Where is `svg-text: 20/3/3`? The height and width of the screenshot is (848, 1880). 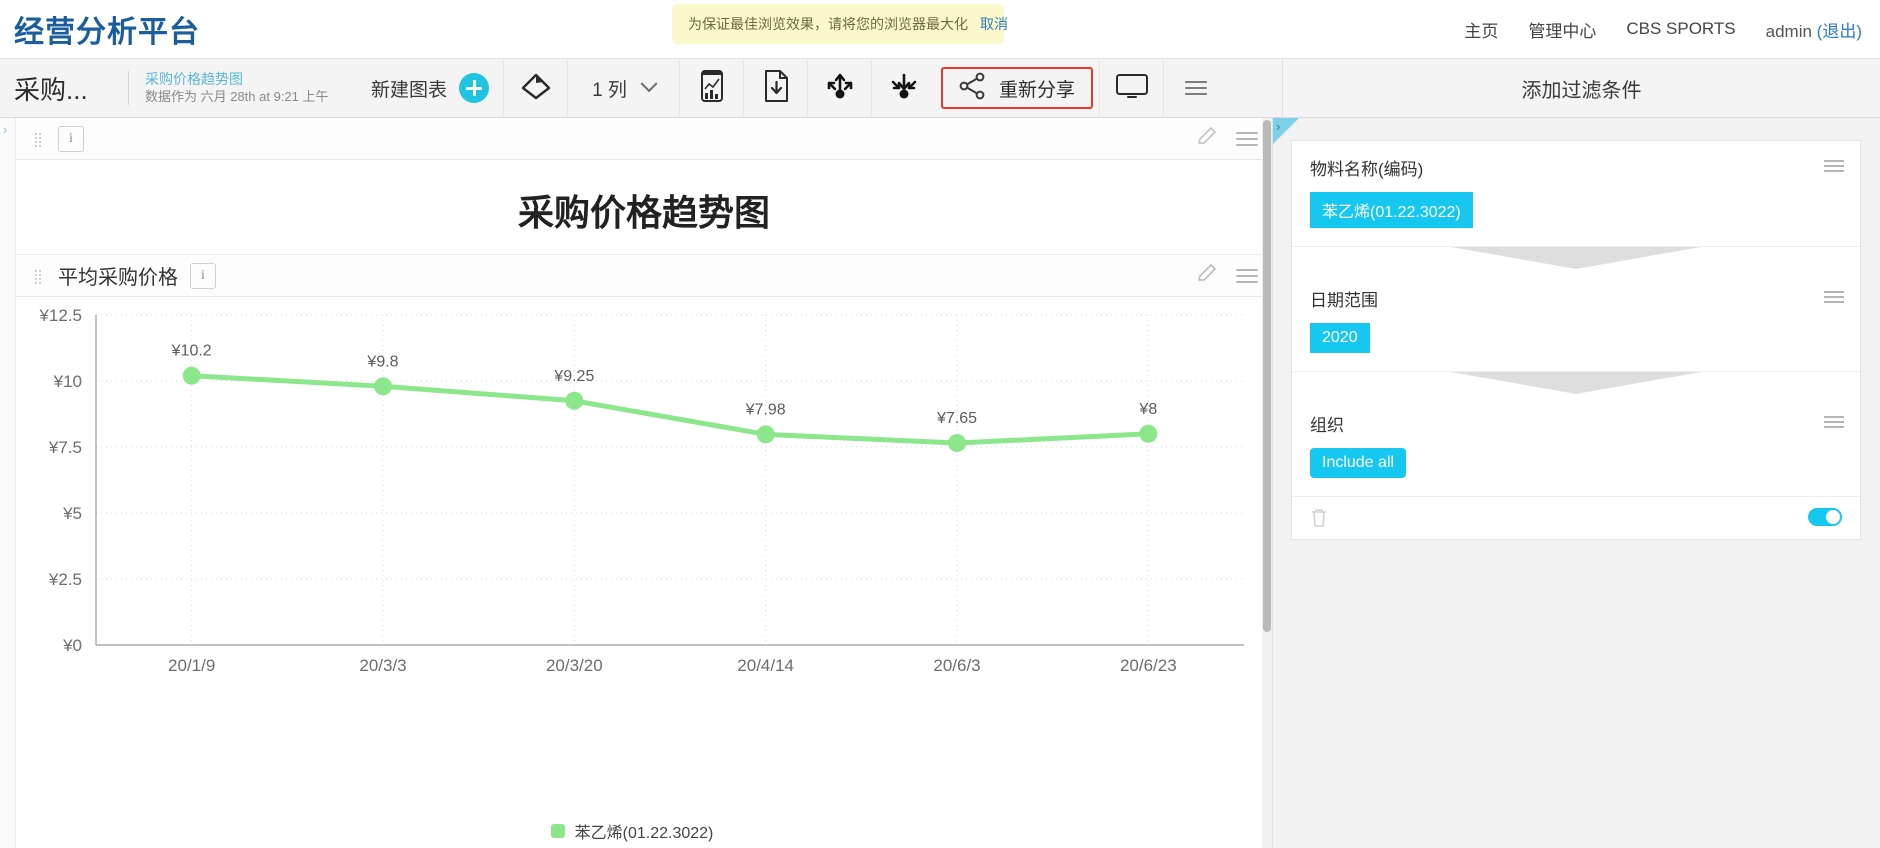
svg-text: 20/3/3 is located at coordinates (382, 665).